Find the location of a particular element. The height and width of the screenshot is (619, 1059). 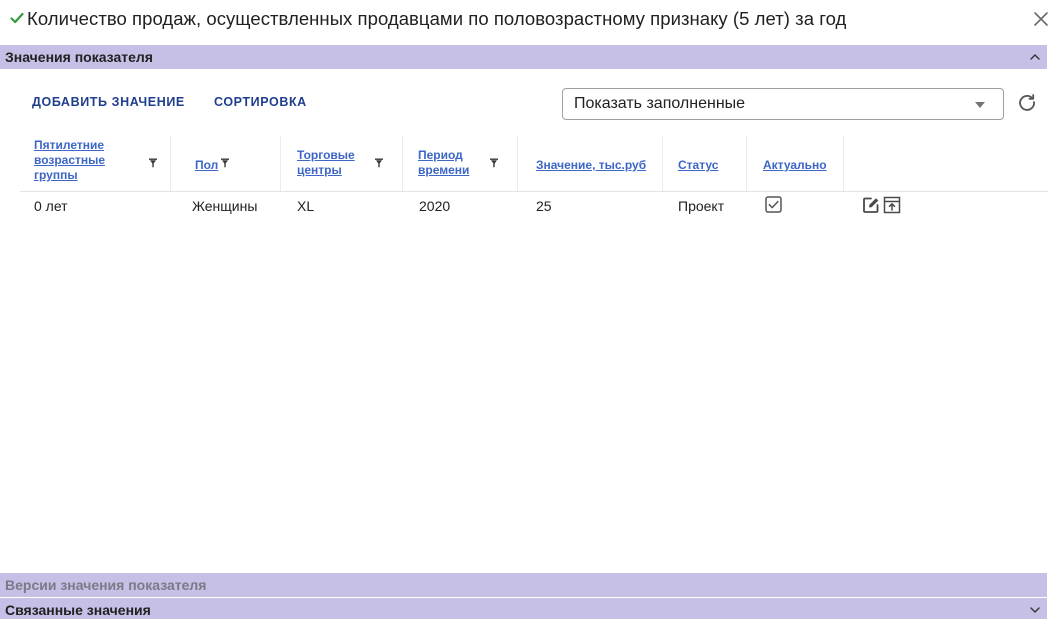

cell-age-group: 0 лет is located at coordinates (51, 206).